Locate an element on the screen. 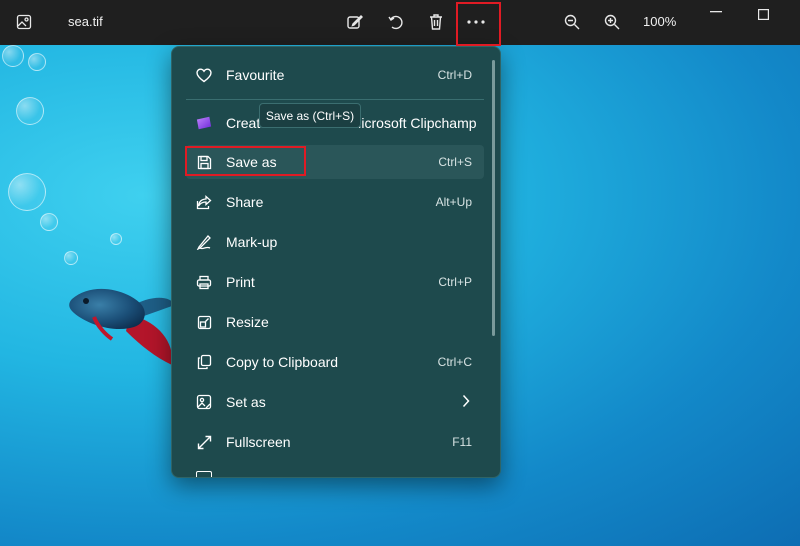 Image resolution: width=800 pixels, height=546 pixels. menu-item-label: Copy to Clipboard is located at coordinates (282, 362).